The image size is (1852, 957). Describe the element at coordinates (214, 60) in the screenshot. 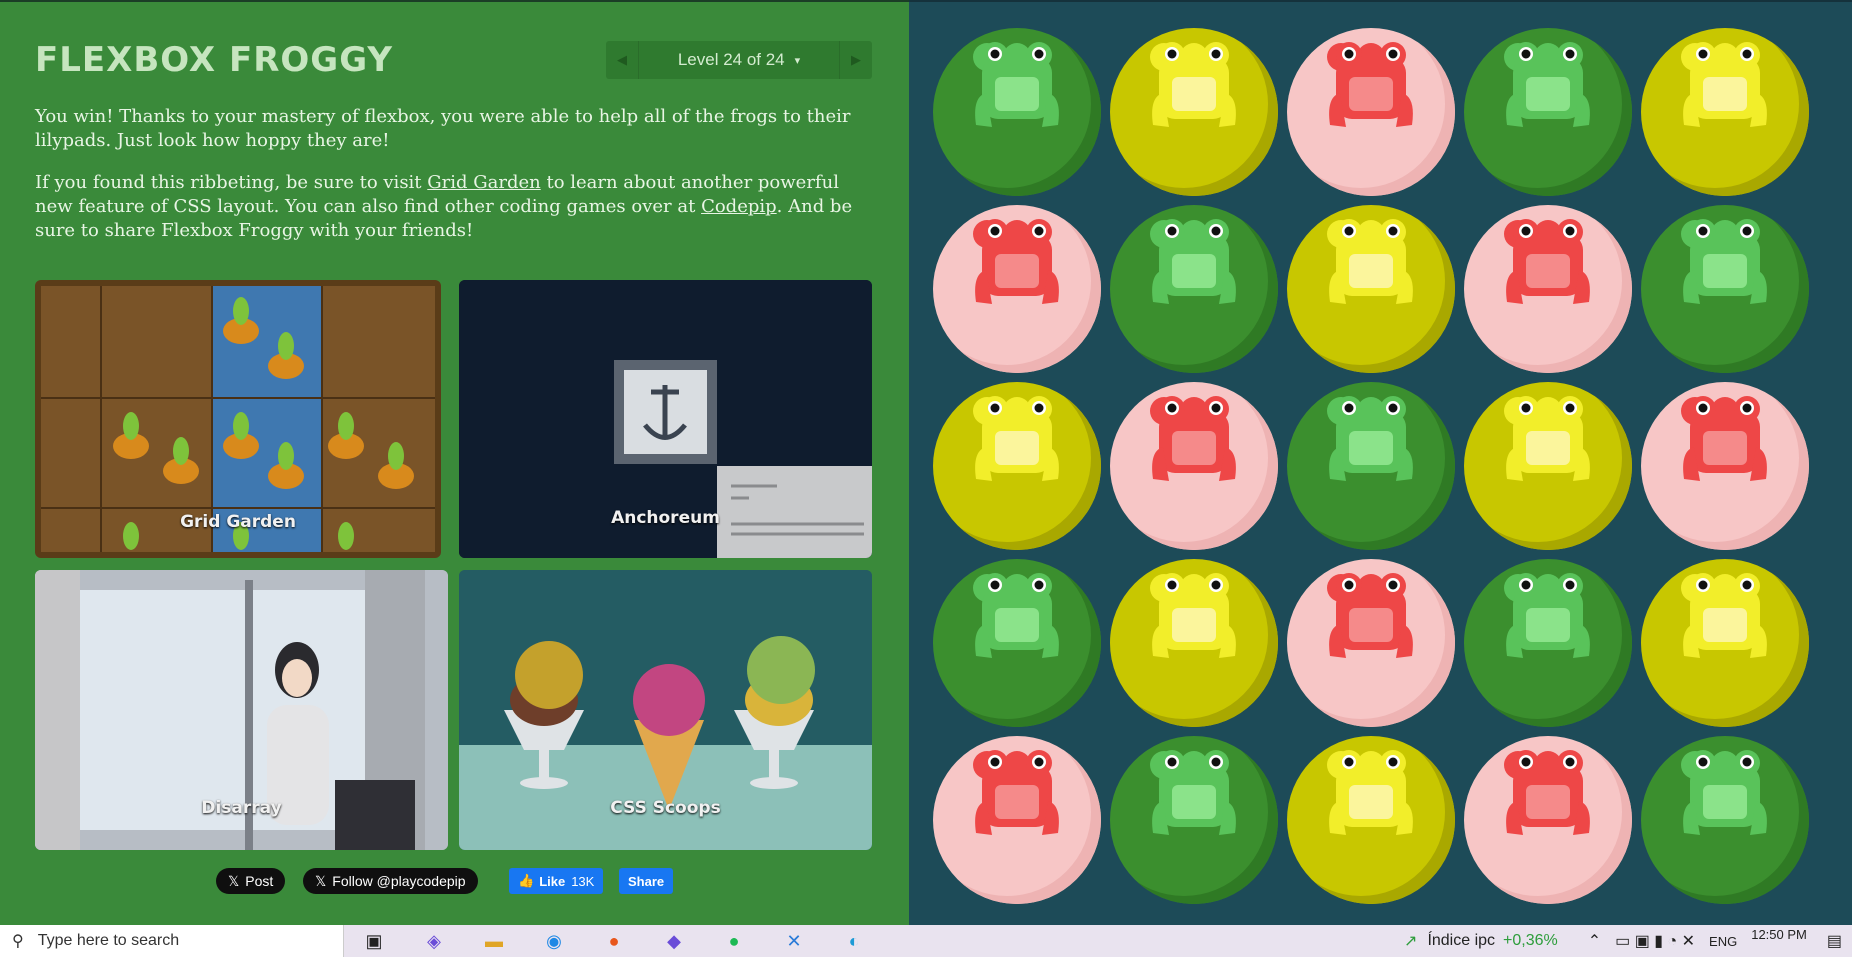

I see `page-title: FLEXBOX FROGGY` at that location.